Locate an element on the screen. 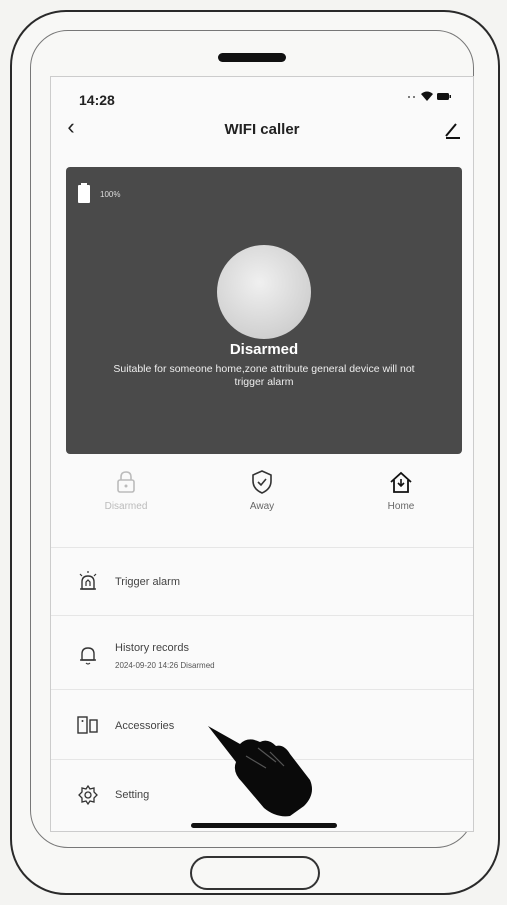  phone-speaker is located at coordinates (252, 57).